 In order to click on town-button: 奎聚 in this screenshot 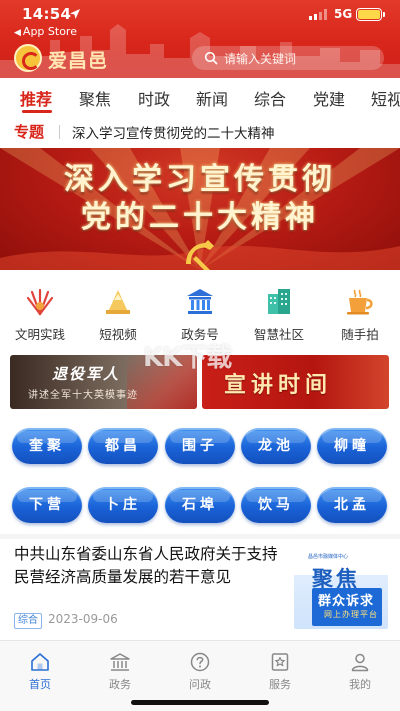, I will do `click(47, 446)`.